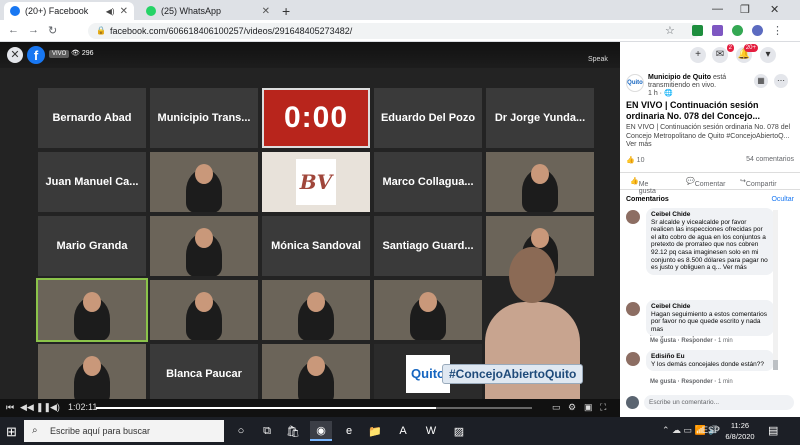 The width and height of the screenshot is (800, 445). Describe the element at coordinates (151, 11) in the screenshot. I see `whatsapp-icon` at that location.